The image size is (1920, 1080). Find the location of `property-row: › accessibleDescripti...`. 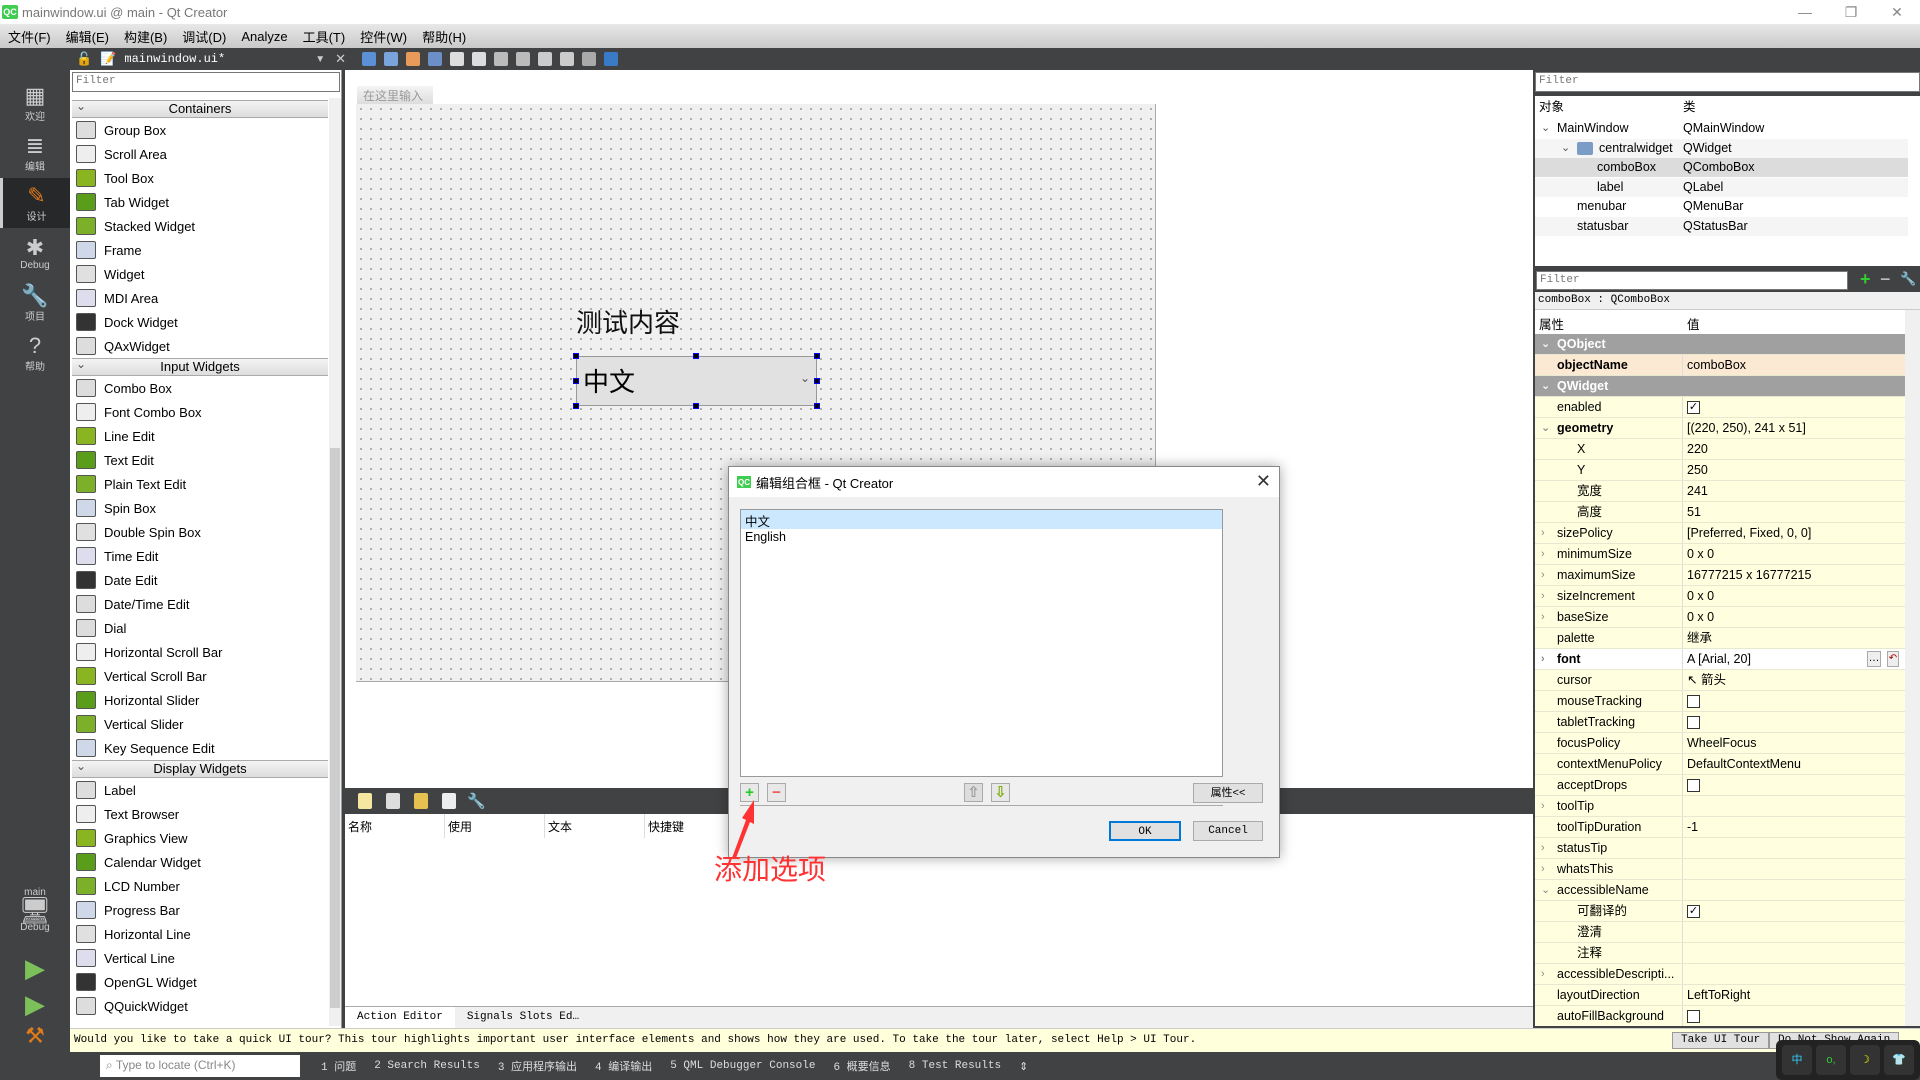

property-row: › accessibleDescripti... is located at coordinates (1720, 974).